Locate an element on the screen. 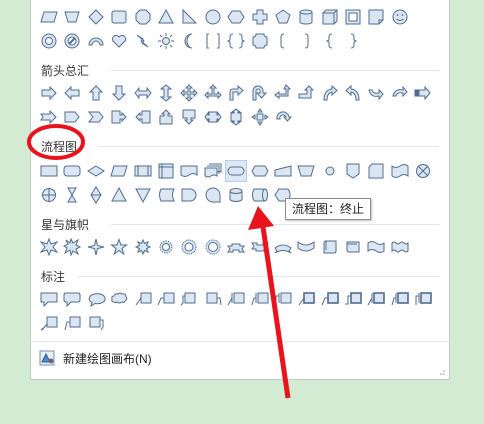  shape-folded-corner is located at coordinates (376, 17).